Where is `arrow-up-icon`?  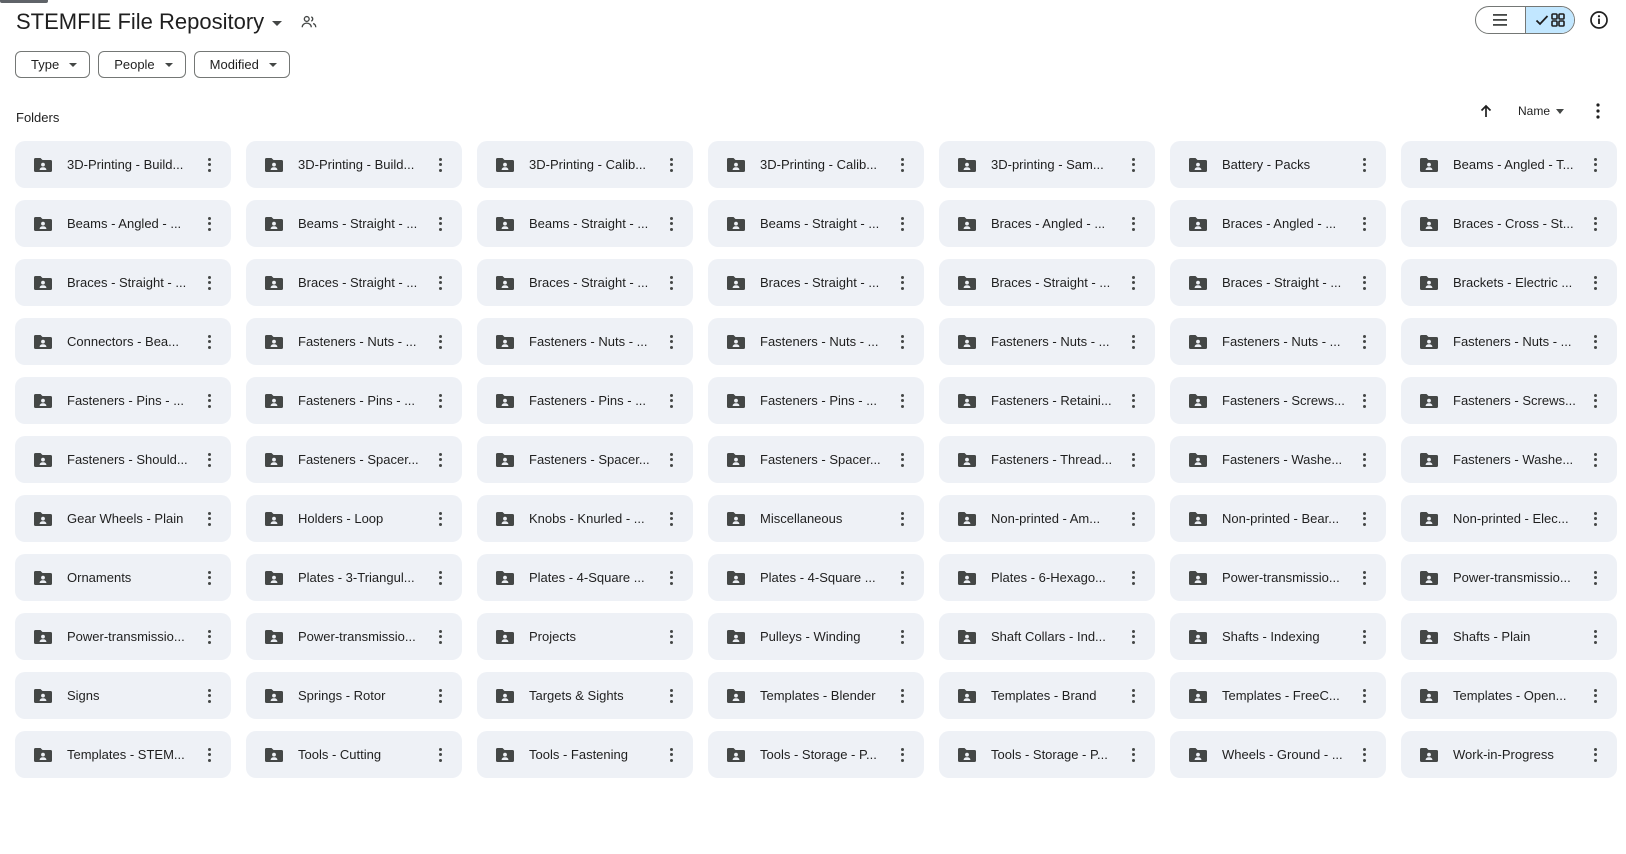 arrow-up-icon is located at coordinates (1486, 111).